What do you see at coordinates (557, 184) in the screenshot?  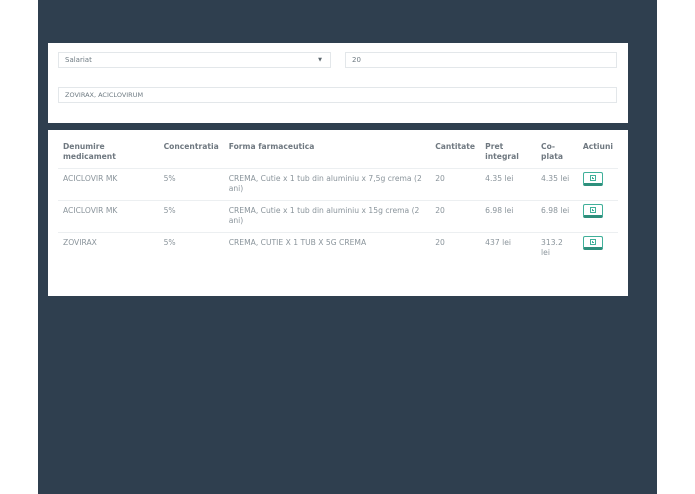 I see `cell-copay: 4.35 lei` at bounding box center [557, 184].